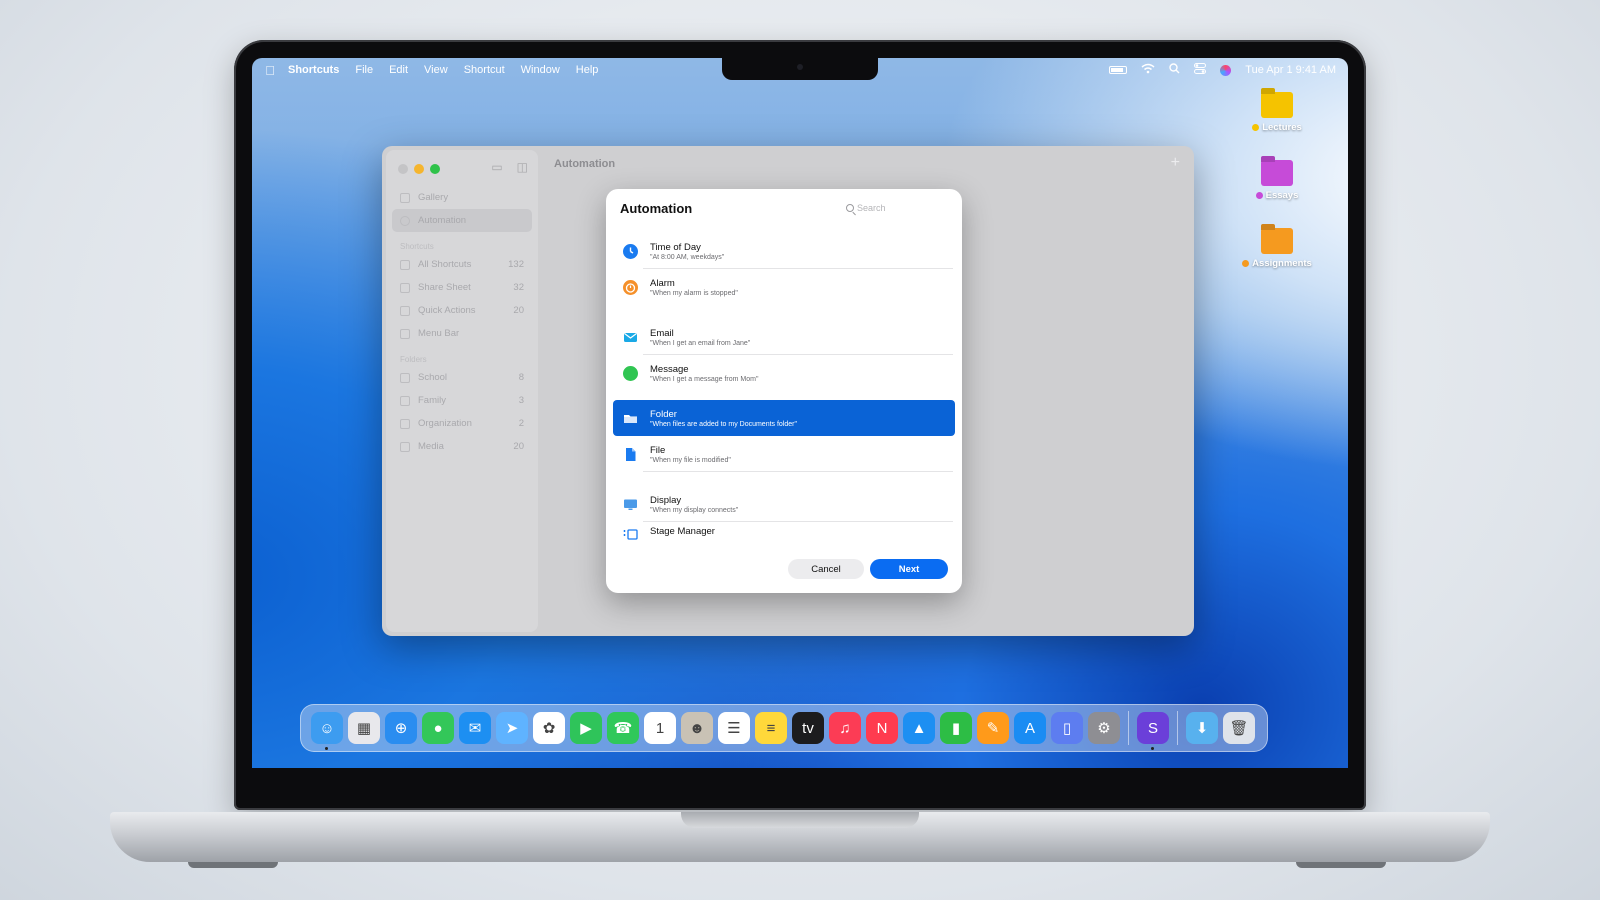  I want to click on sidebar-item-share-sheet: Share Sheet 32, so click(462, 287).